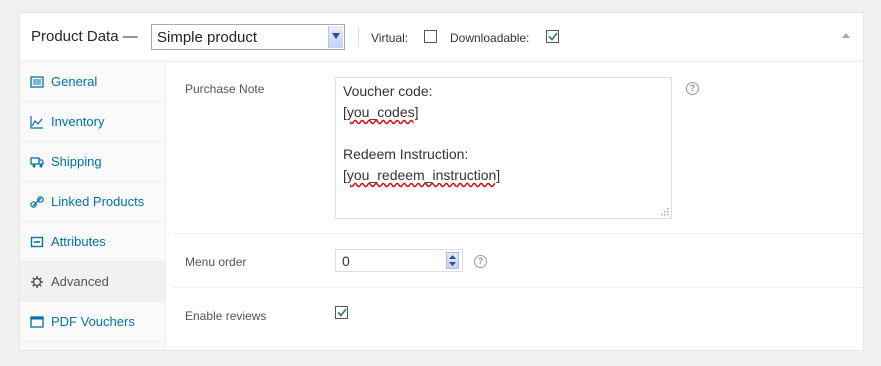 The height and width of the screenshot is (366, 881). What do you see at coordinates (381, 112) in the screenshot?
I see `textarea-line: [you_codes]` at bounding box center [381, 112].